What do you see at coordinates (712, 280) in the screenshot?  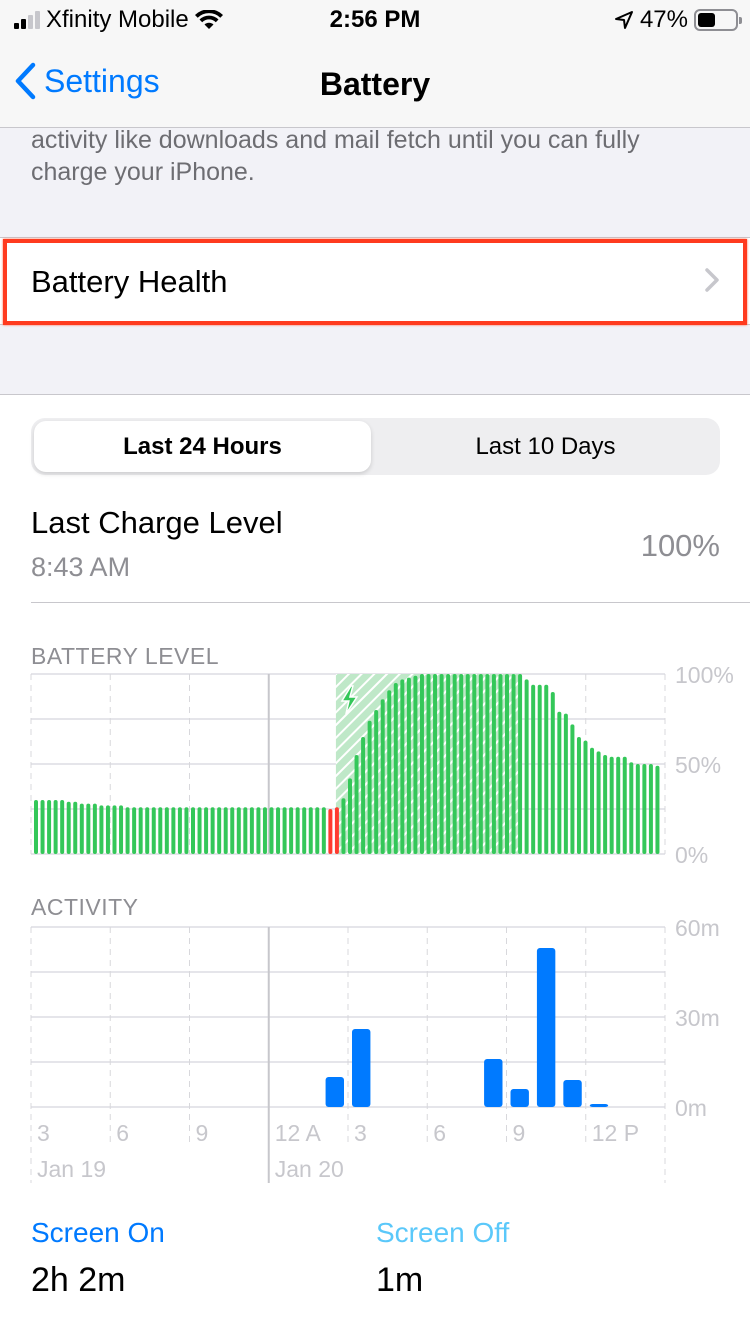 I see `chevron-right-icon` at bounding box center [712, 280].